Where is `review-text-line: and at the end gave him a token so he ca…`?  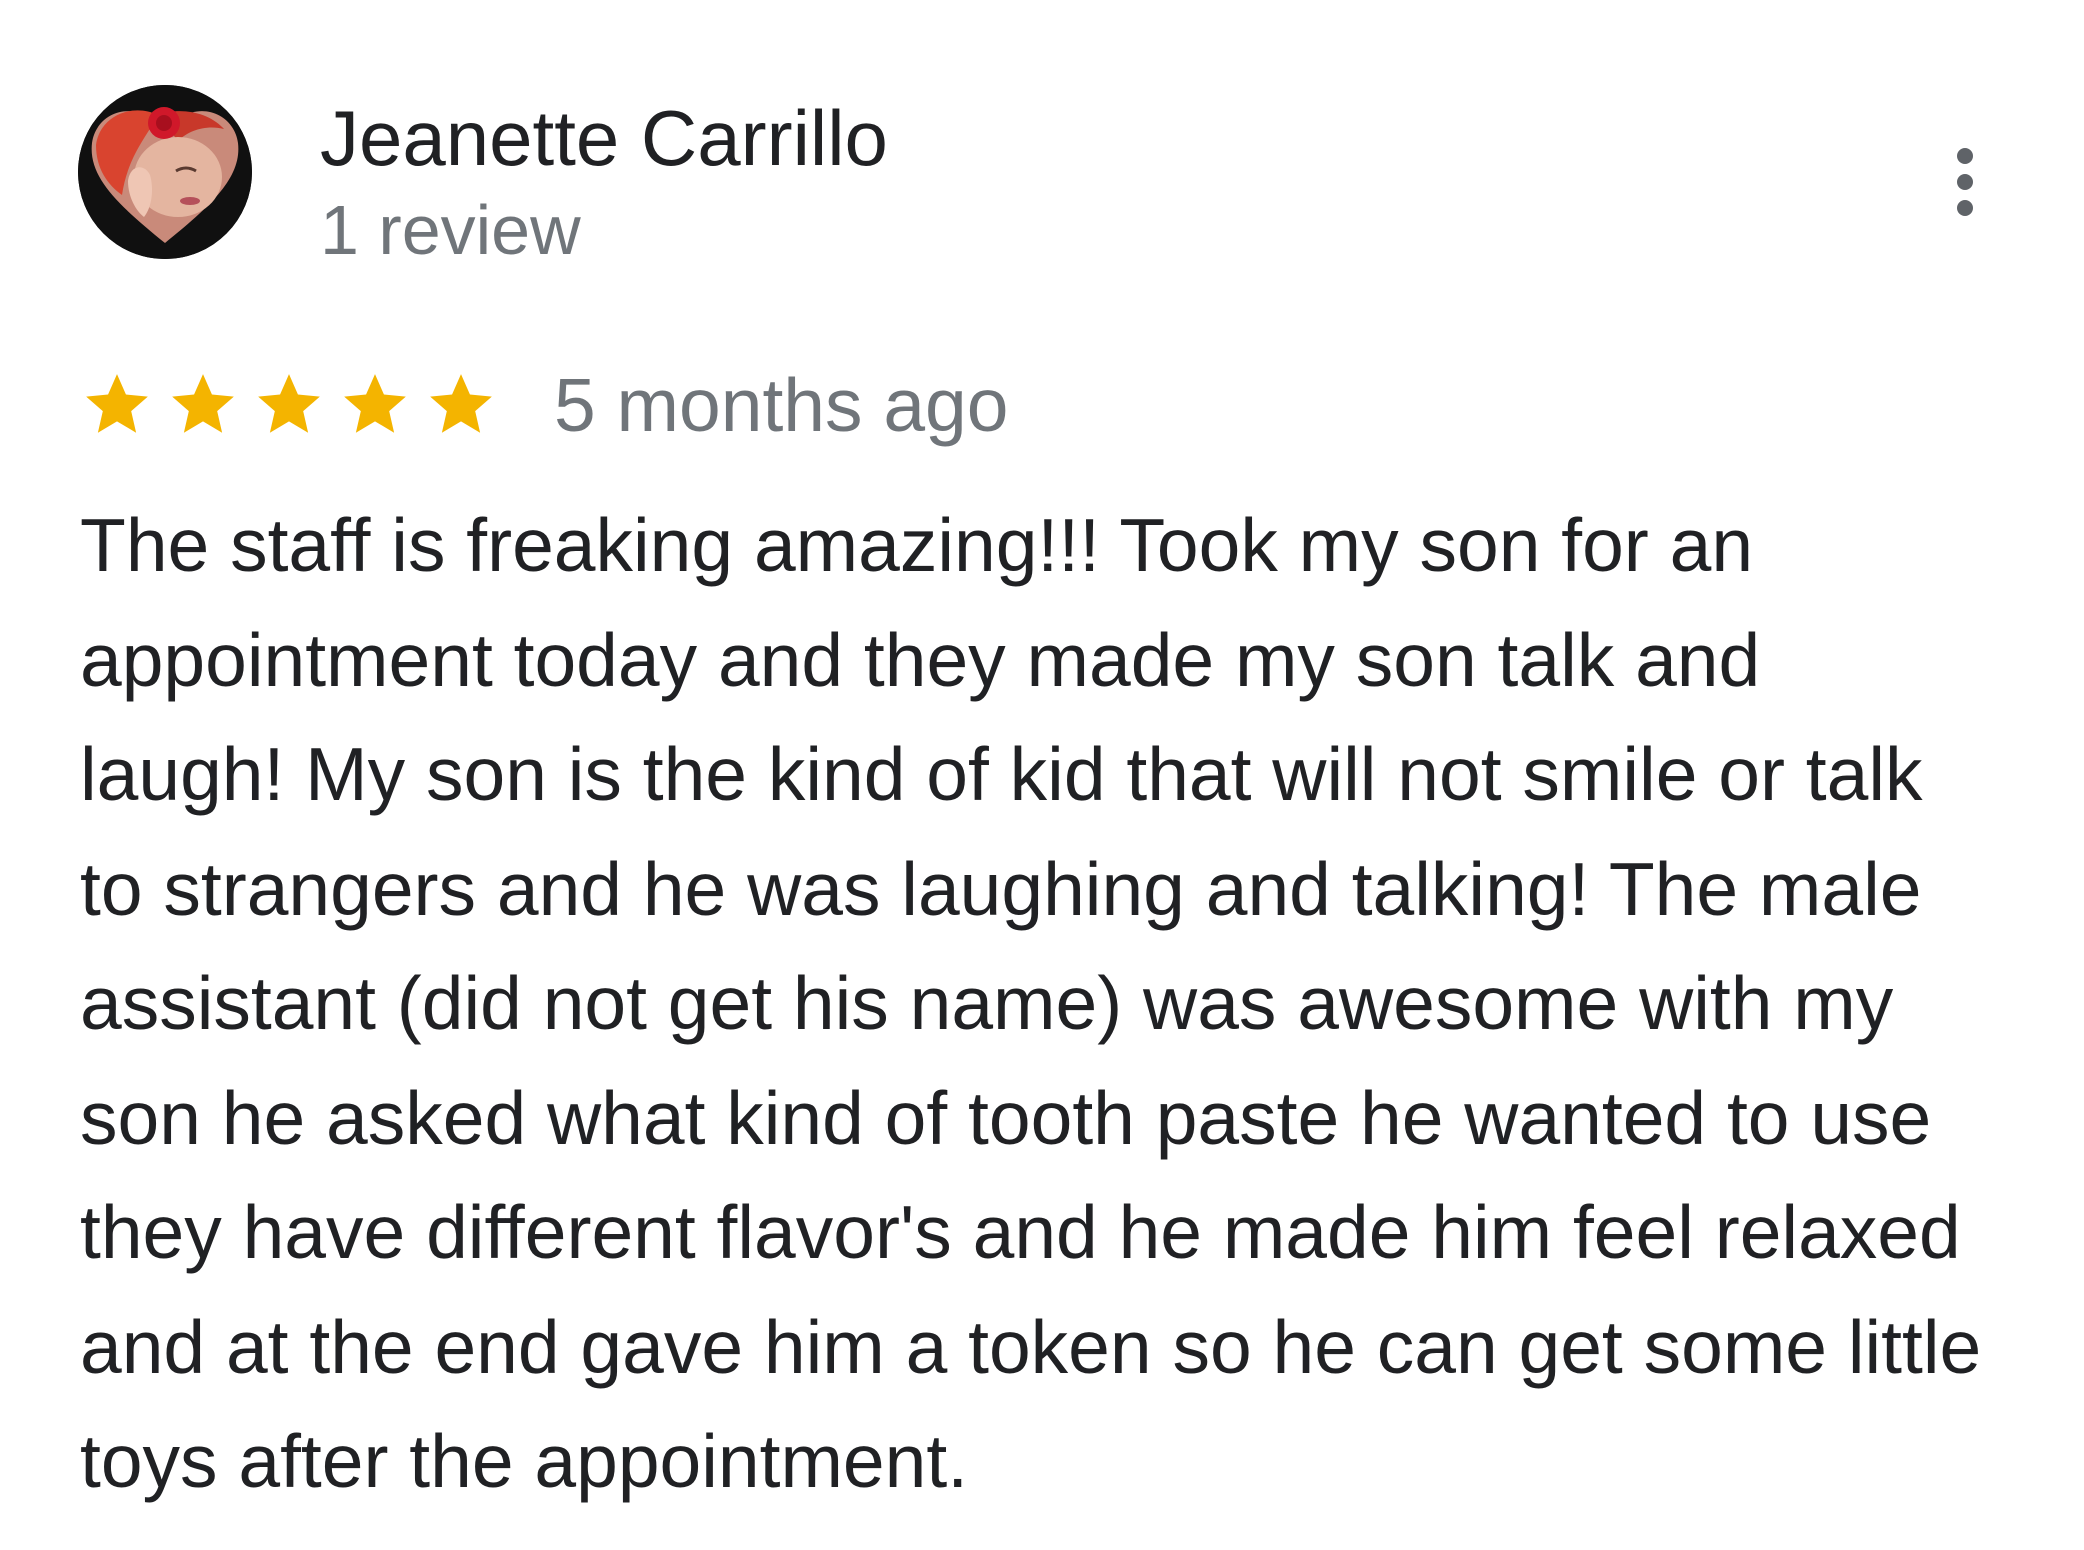 review-text-line: and at the end gave him a token so he ca… is located at coordinates (1031, 1346).